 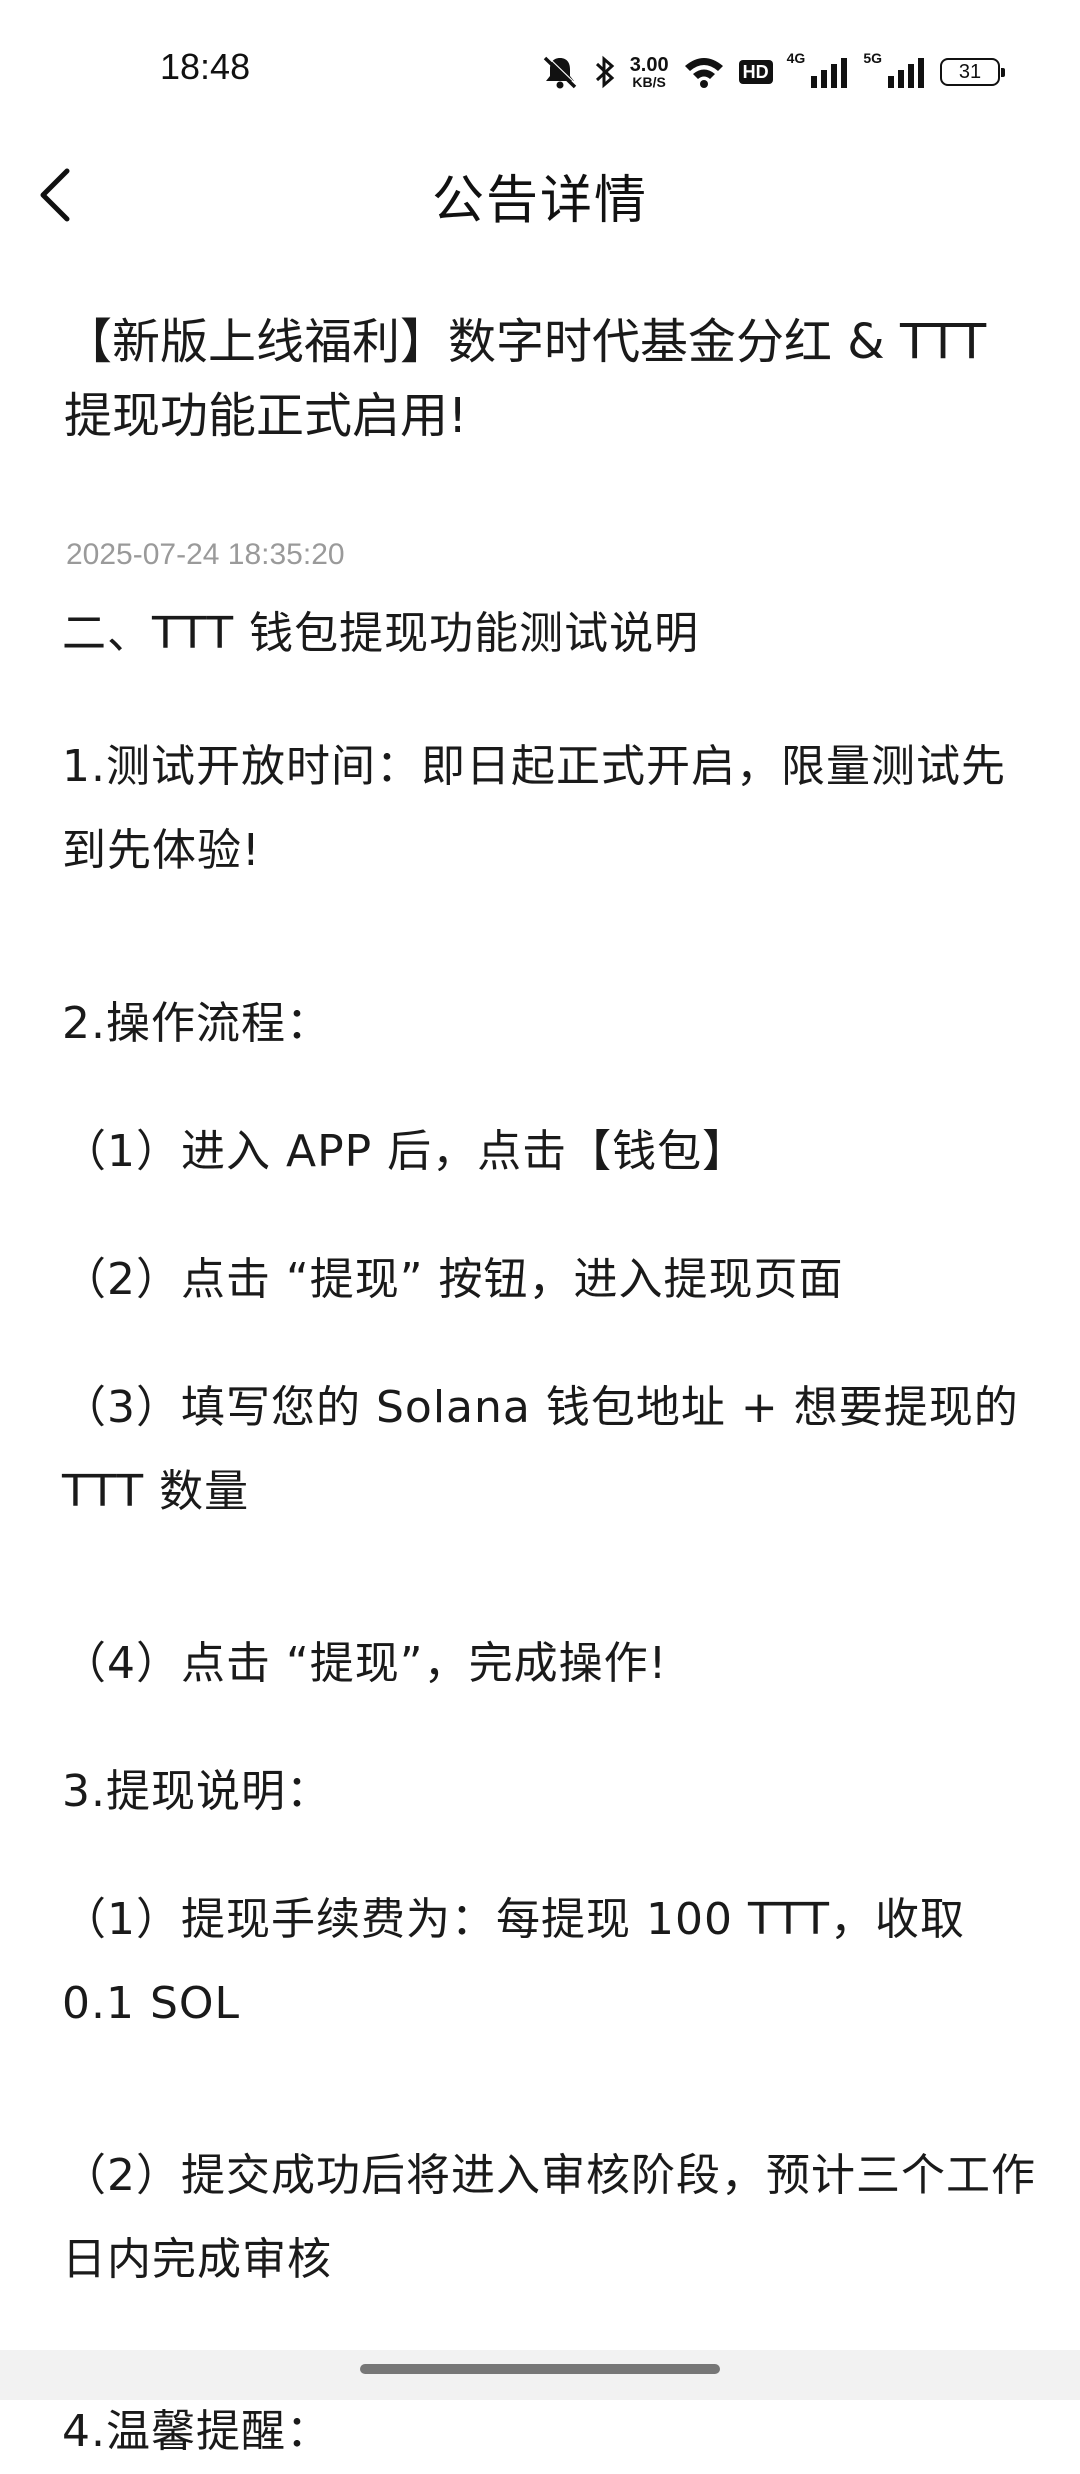 What do you see at coordinates (872, 58) in the screenshot?
I see `sig2-label: 5G` at bounding box center [872, 58].